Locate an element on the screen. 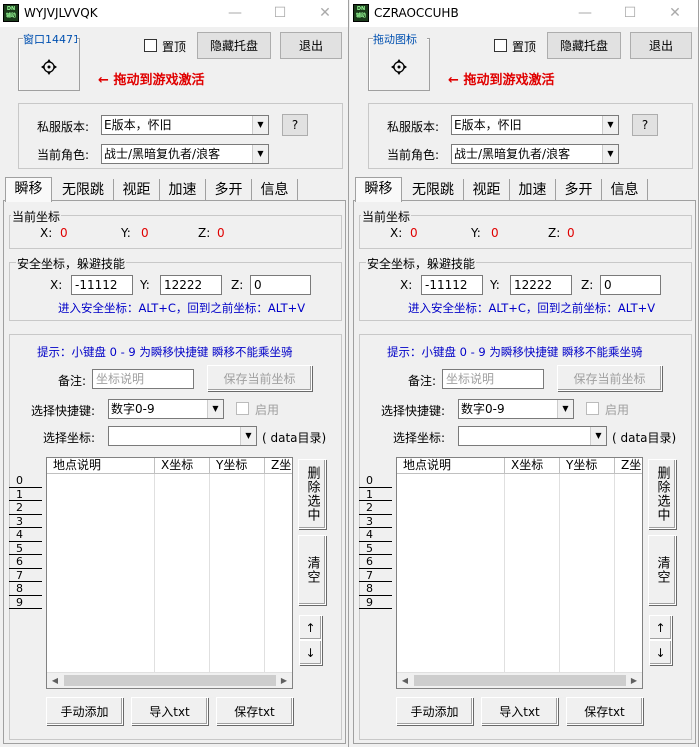 The image size is (699, 747). title-bar: DN 辅助 WYJVJLVVQK — ☐ ✕ is located at coordinates (174, 13).